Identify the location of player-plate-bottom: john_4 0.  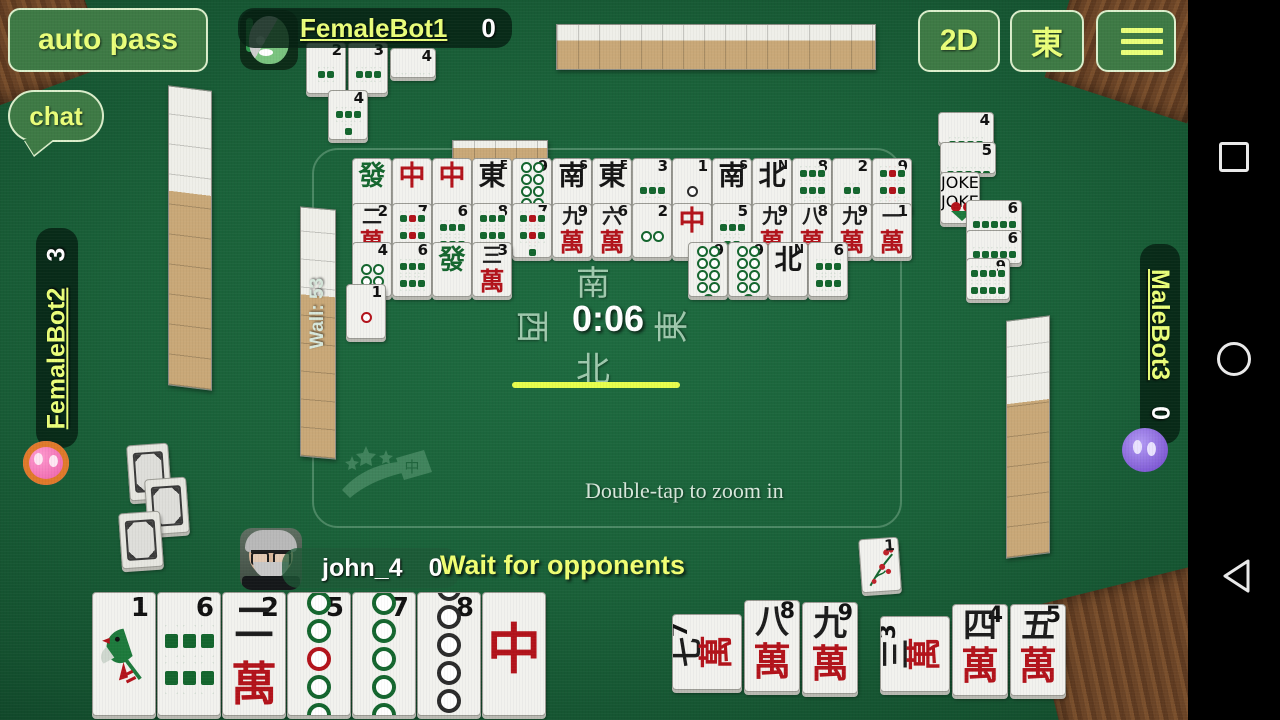
(371, 568).